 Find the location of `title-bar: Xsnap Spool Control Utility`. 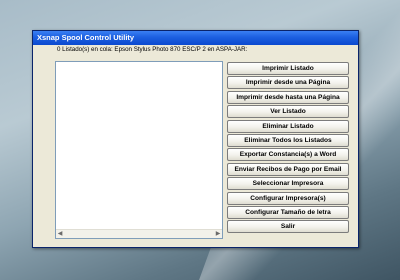

title-bar: Xsnap Spool Control Utility is located at coordinates (195, 38).